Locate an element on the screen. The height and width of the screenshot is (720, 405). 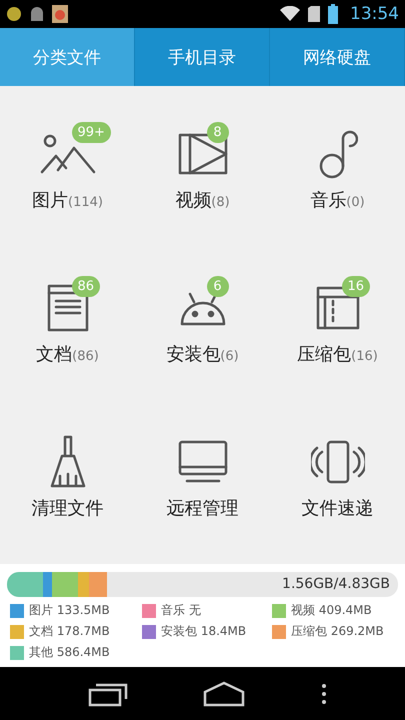
legend-label: 文档 178.7MB is located at coordinates (69, 631).